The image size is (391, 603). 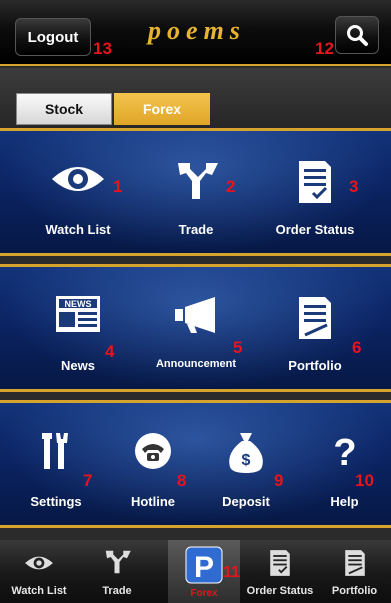 I want to click on announcement-tile: Announcement, so click(x=196, y=331).